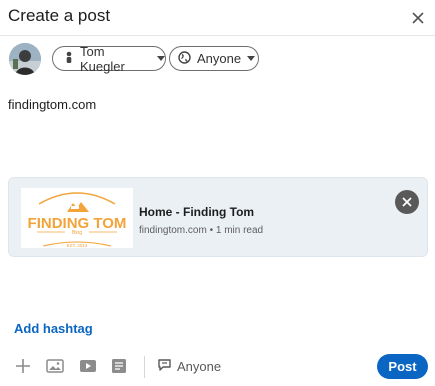 The image size is (435, 386). Describe the element at coordinates (102, 58) in the screenshot. I see `author-name: Tom Kuegler` at that location.